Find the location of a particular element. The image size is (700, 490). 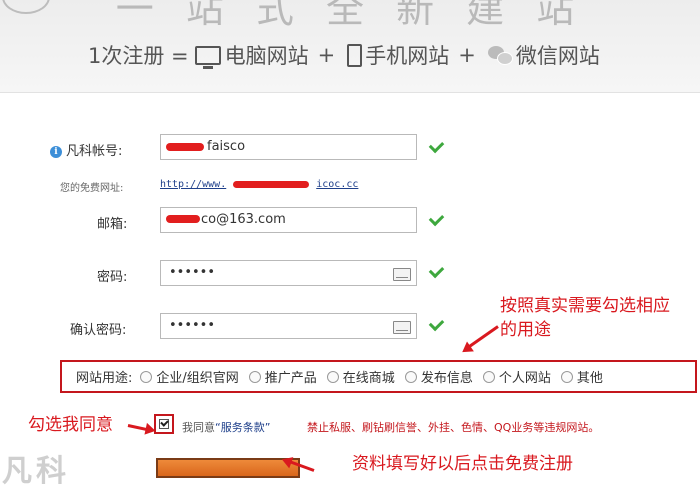

purpose-option: 发布信息 is located at coordinates (438, 376).